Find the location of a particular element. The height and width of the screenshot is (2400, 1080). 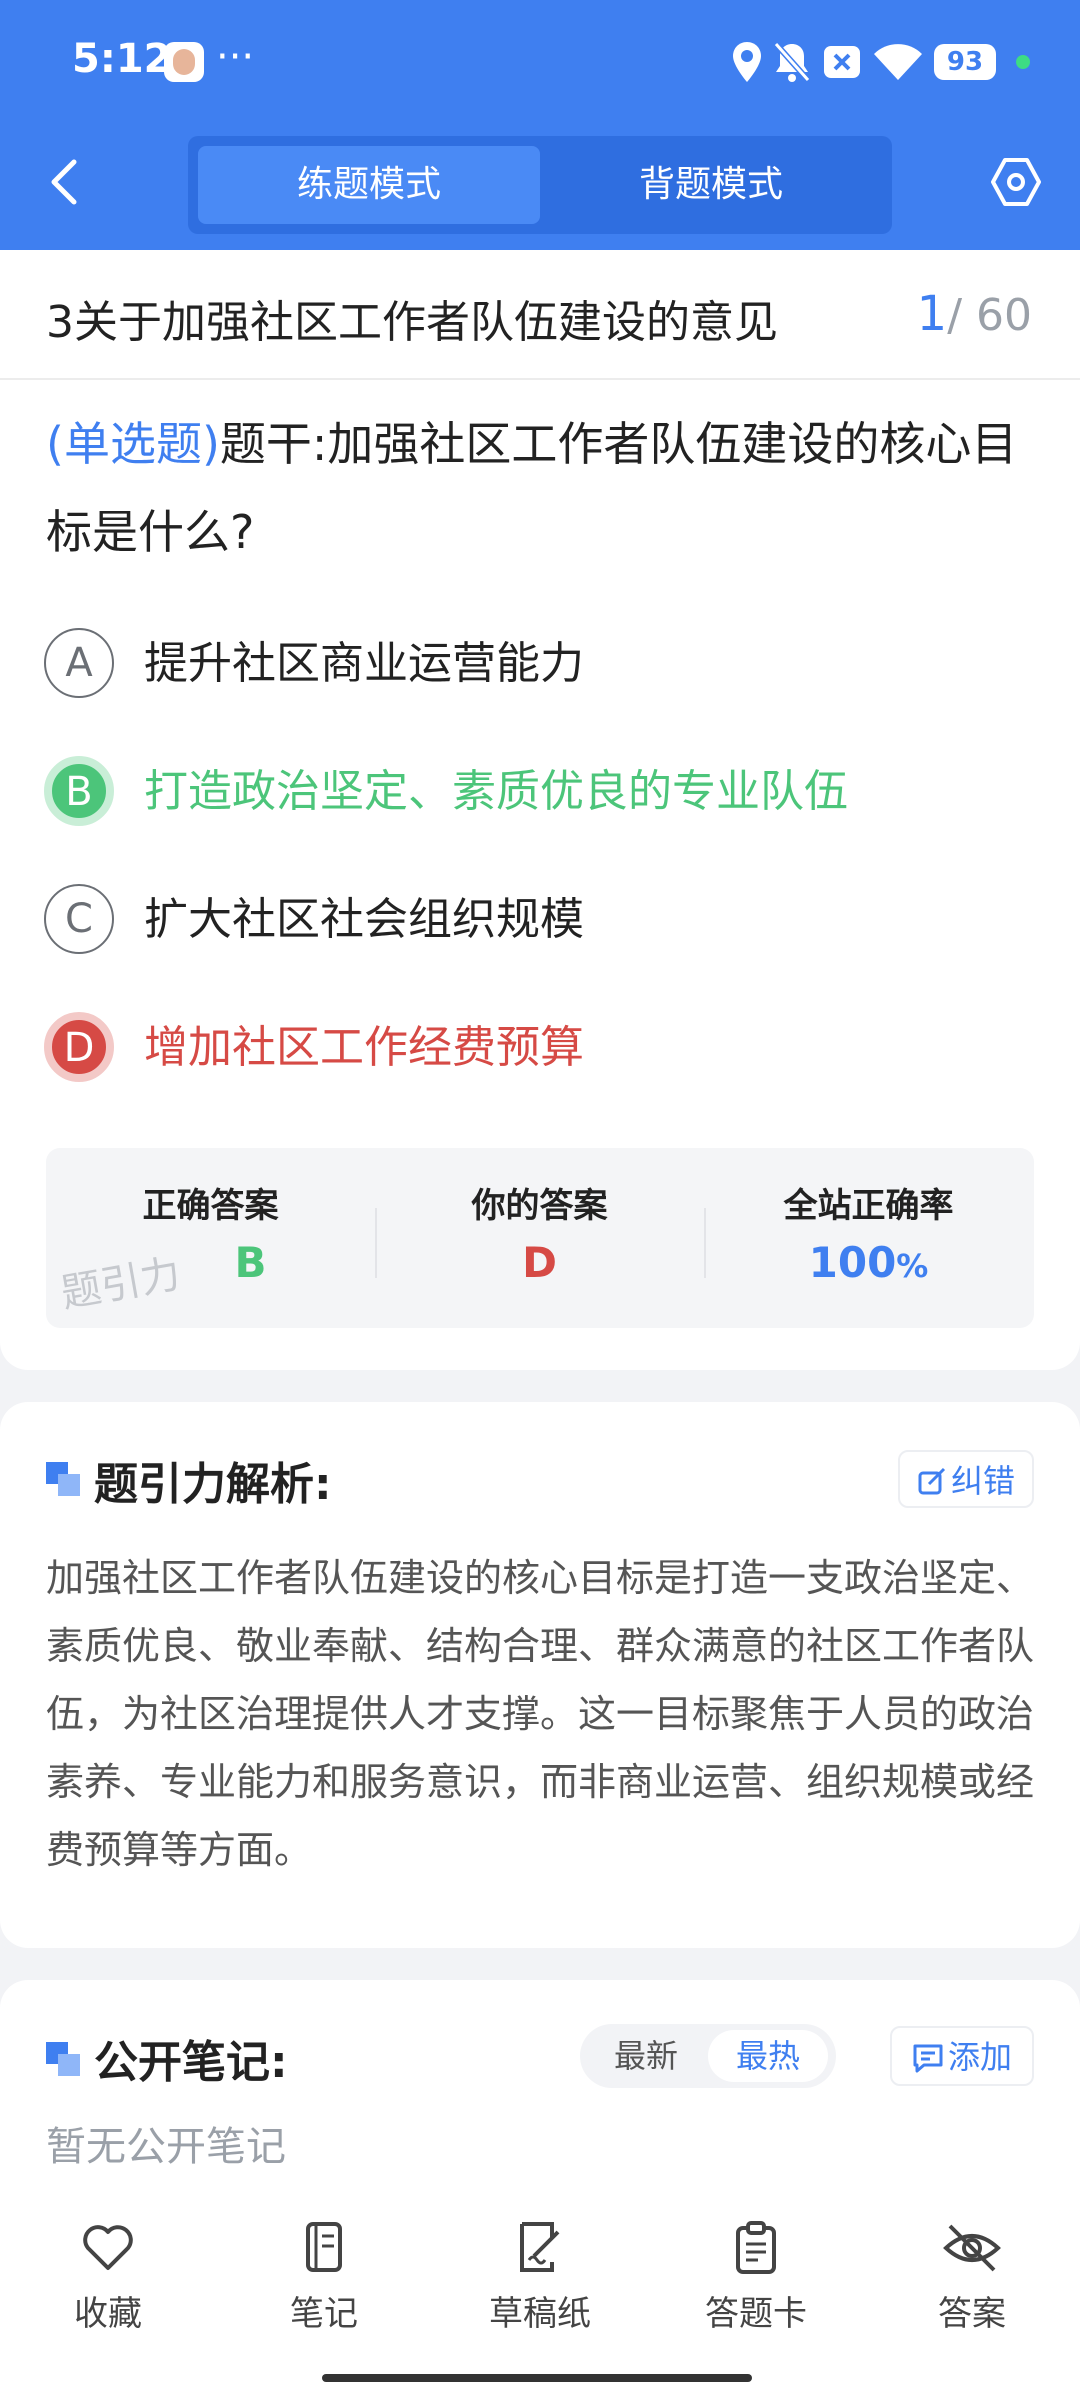

report-error-label: 纠错 is located at coordinates (982, 1481).